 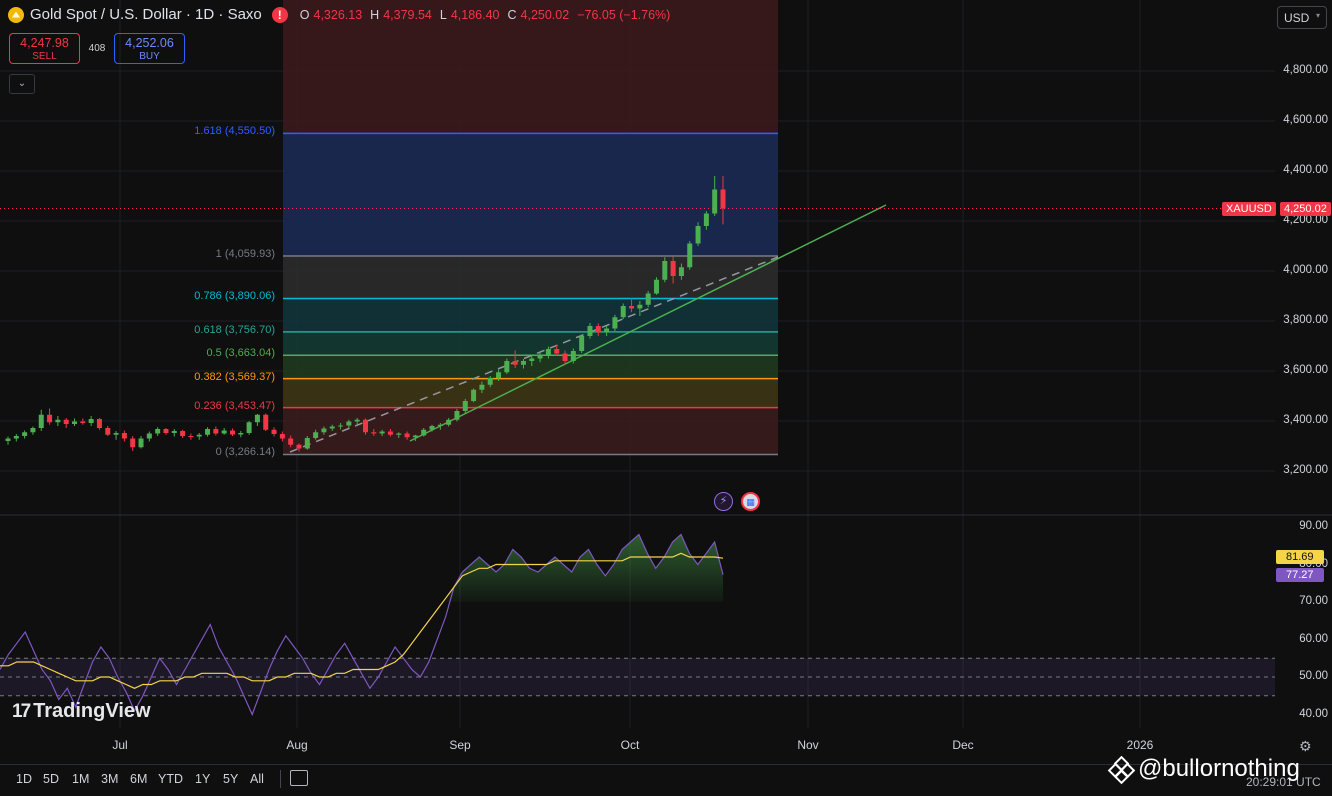 I want to click on tradingview-mark-icon: 17, so click(x=21, y=711).